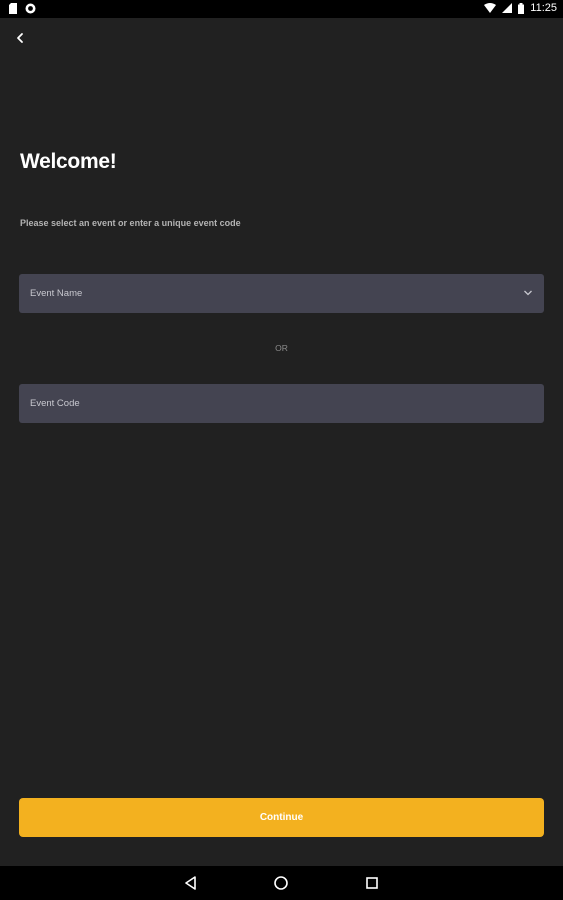 This screenshot has height=900, width=563. What do you see at coordinates (281, 403) in the screenshot?
I see `event-code-input: Event Code` at bounding box center [281, 403].